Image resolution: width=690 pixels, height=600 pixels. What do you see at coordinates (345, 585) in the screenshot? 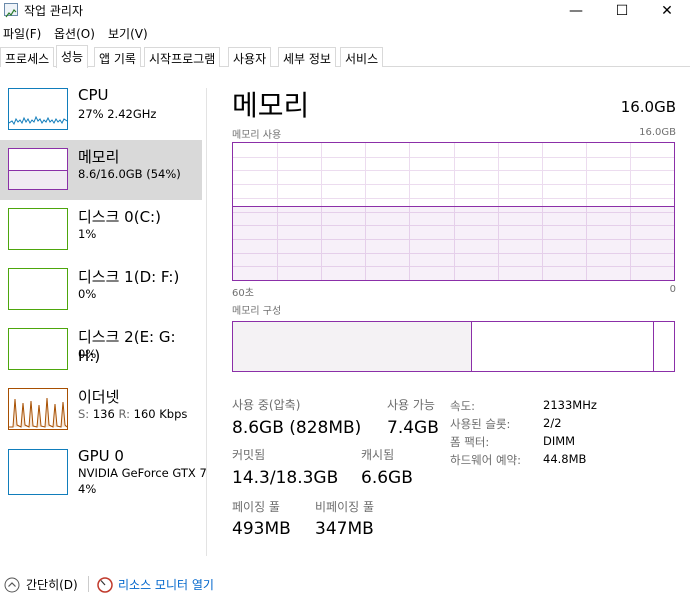
I see `bottom-bar: 간단히(D) 리소스 모니터 열기` at bounding box center [345, 585].